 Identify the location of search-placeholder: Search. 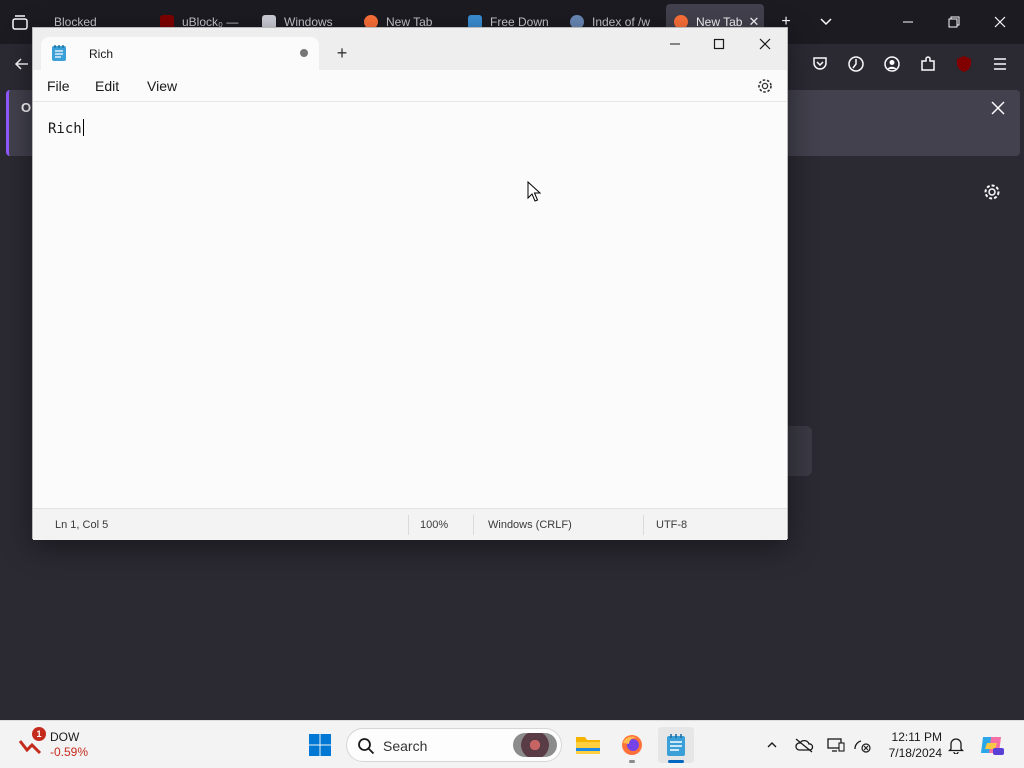
(405, 746).